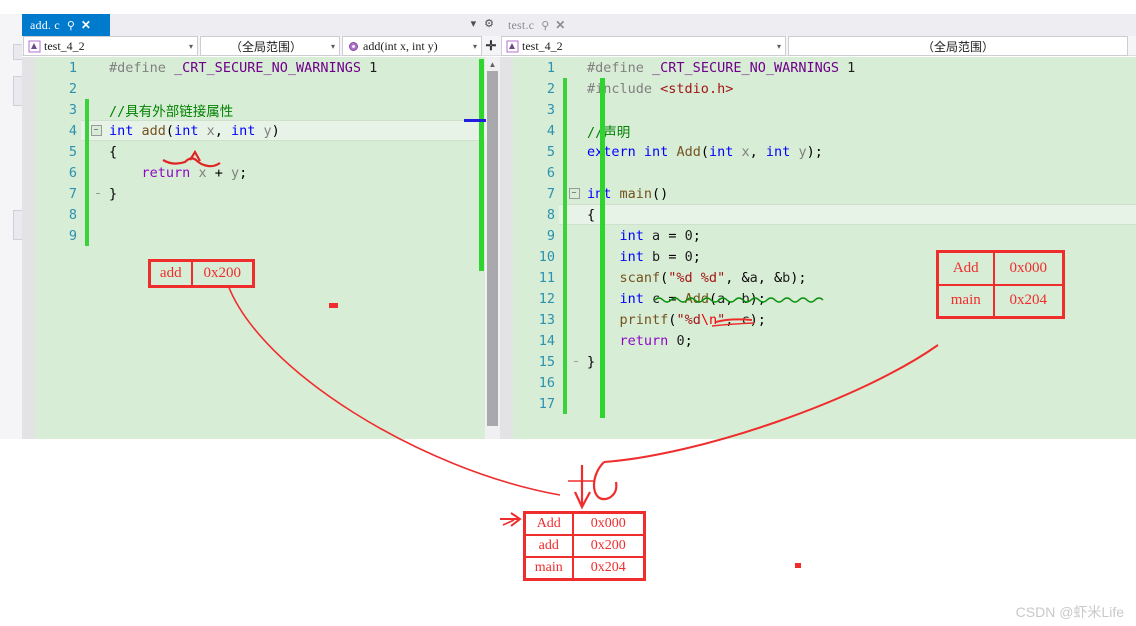 Image resolution: width=1136 pixels, height=626 pixels. Describe the element at coordinates (824, 88) in the screenshot. I see `code-line: 2 #include <stdio.h>` at that location.